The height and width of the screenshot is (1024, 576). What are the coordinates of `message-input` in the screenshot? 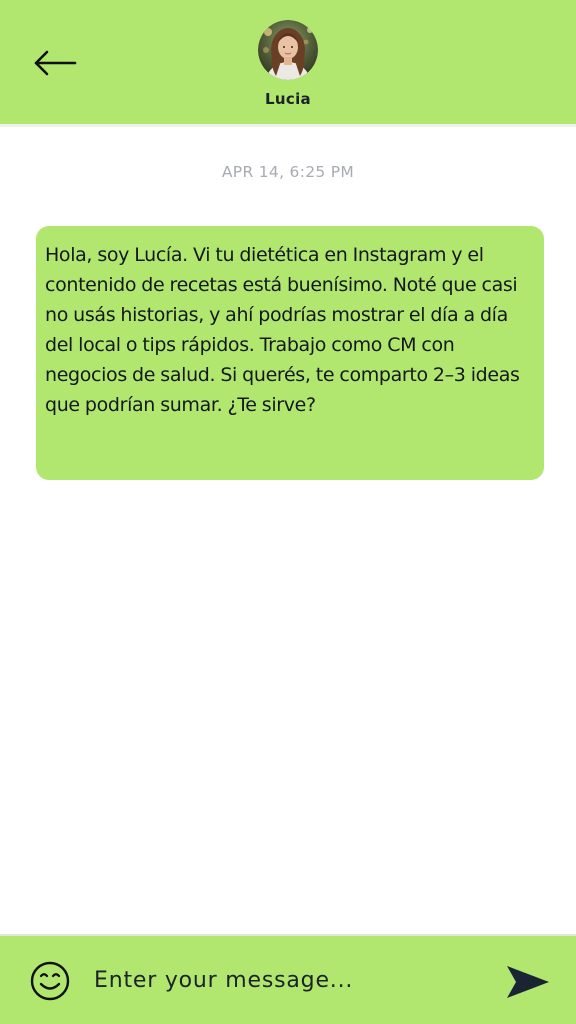 It's located at (289, 980).